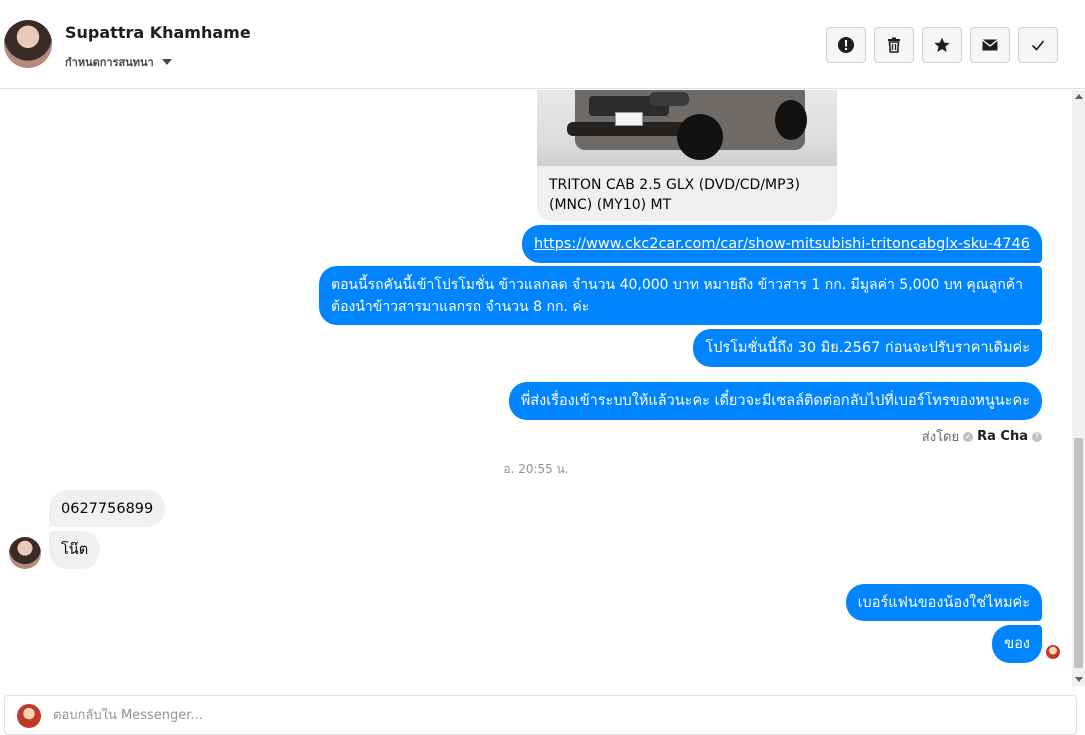  I want to click on mark-done-button, so click(1038, 45).